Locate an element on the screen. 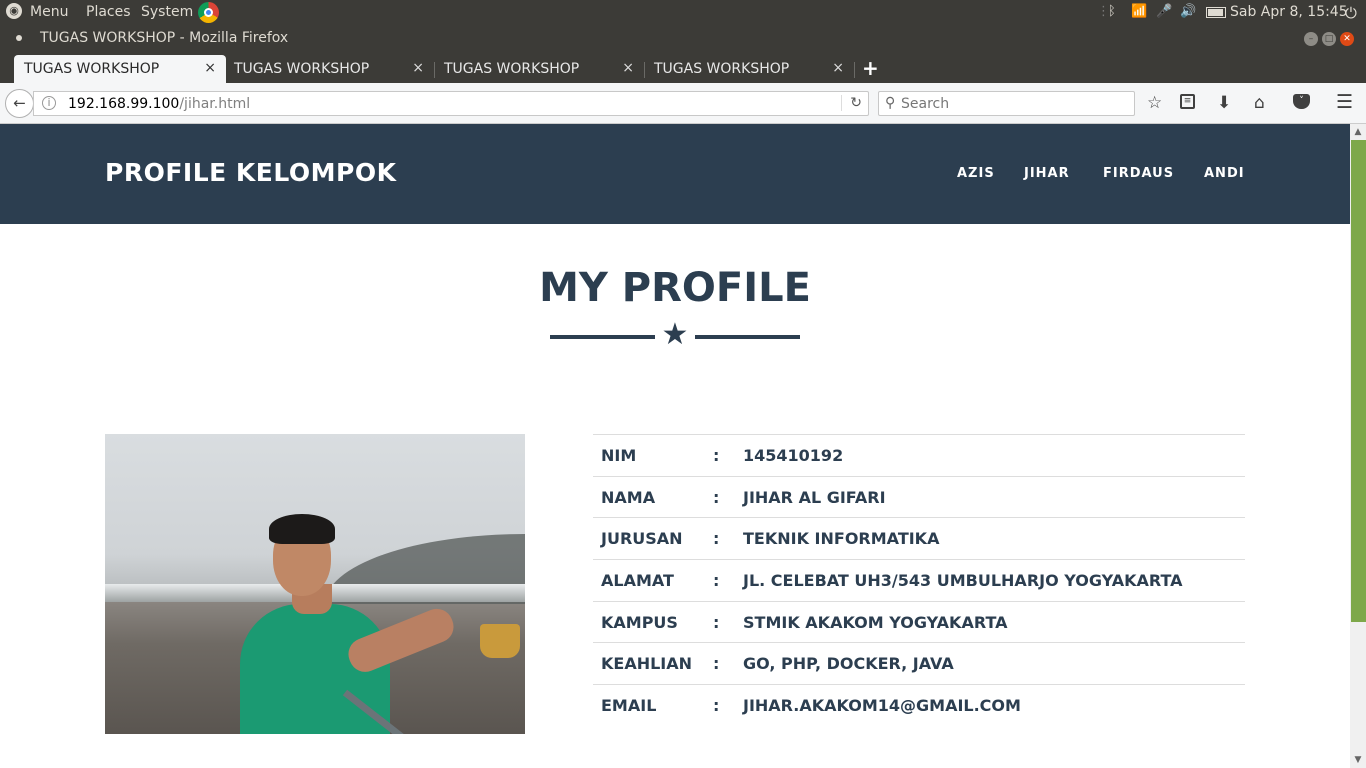  row-value: TEKNIK INFORMATIKA is located at coordinates (841, 539).